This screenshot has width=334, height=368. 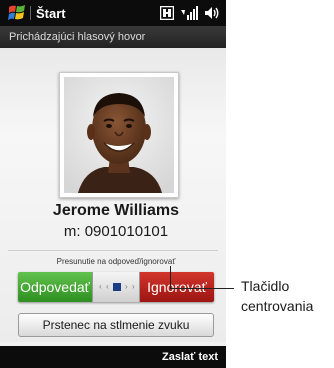 What do you see at coordinates (116, 325) in the screenshot?
I see `ring-mute-button: Prstenec na stlmenie zvuku` at bounding box center [116, 325].